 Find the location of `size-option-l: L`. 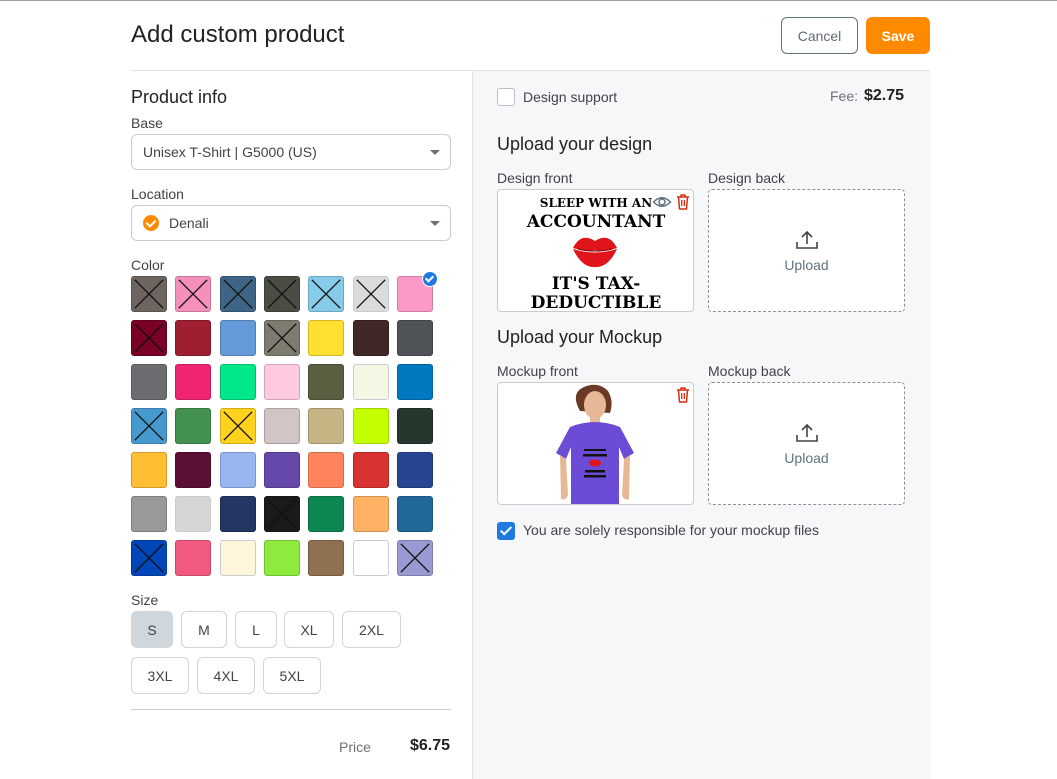

size-option-l: L is located at coordinates (256, 629).